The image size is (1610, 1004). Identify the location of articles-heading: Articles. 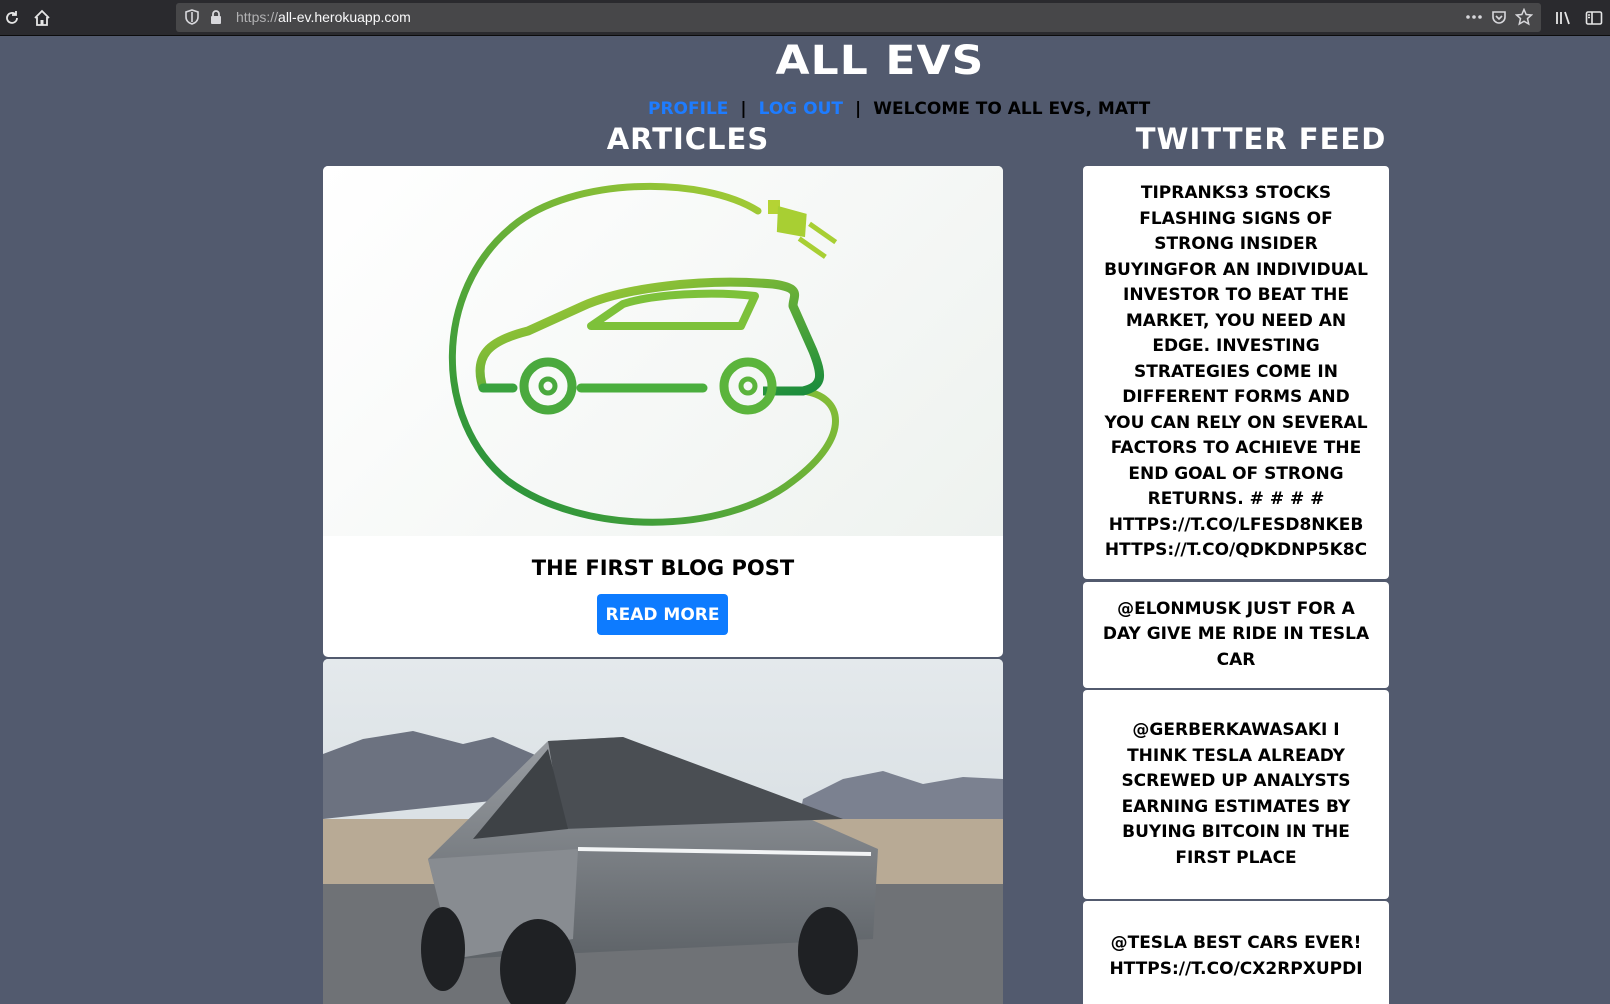
(688, 139).